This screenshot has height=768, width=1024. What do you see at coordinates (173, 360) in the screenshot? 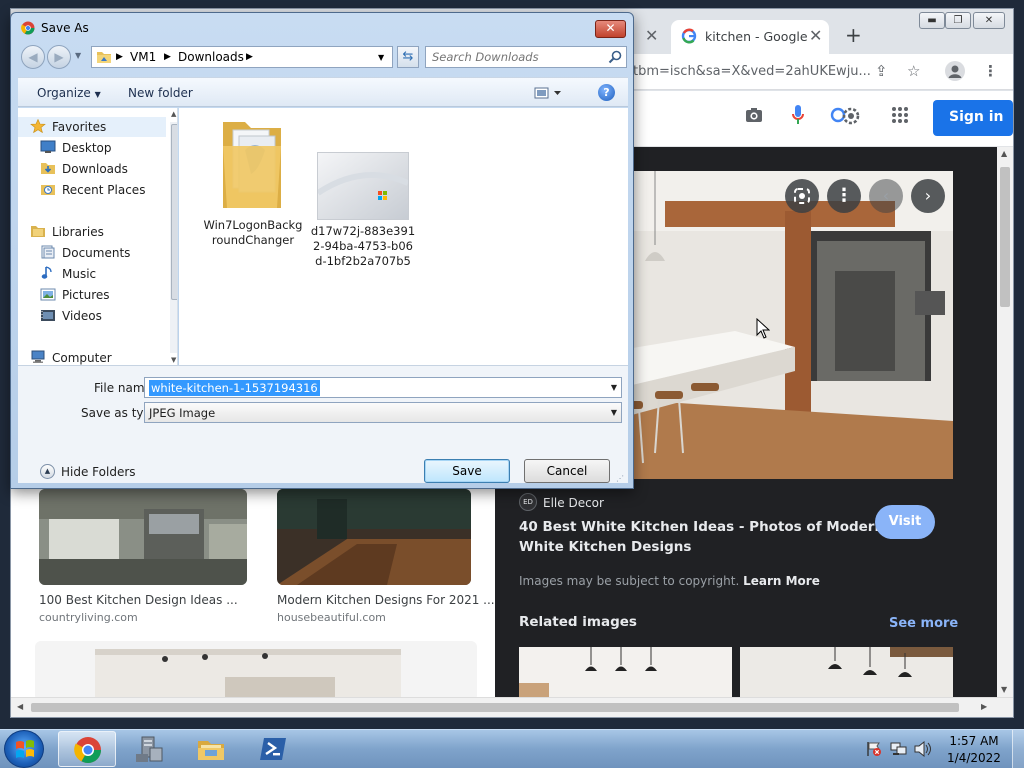
I see `nav-scroll-down-icon: ▼` at bounding box center [173, 360].